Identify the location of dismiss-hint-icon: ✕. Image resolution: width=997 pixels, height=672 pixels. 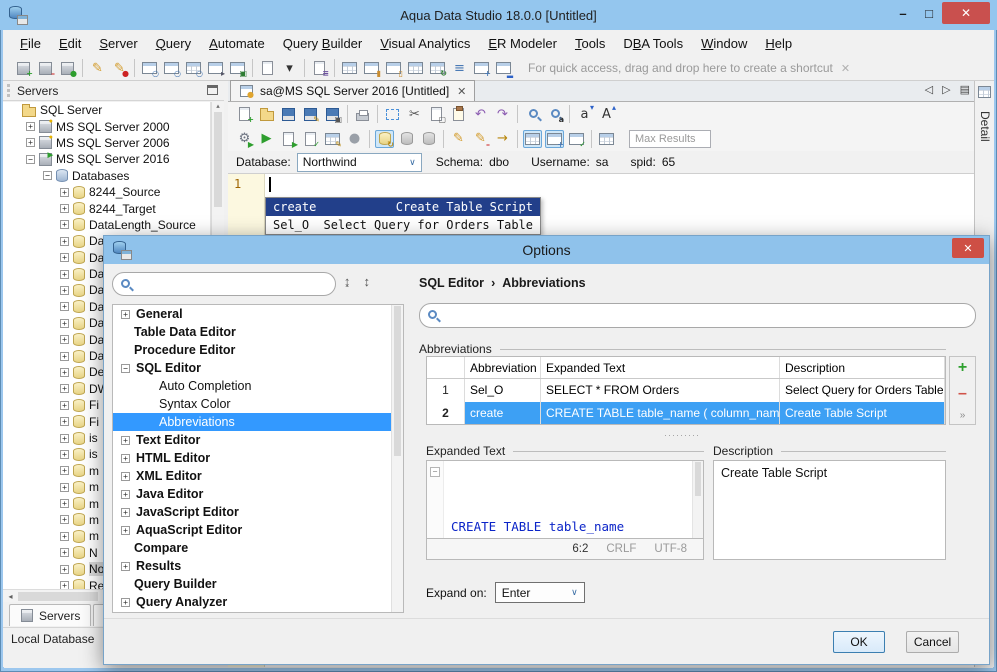
(845, 68).